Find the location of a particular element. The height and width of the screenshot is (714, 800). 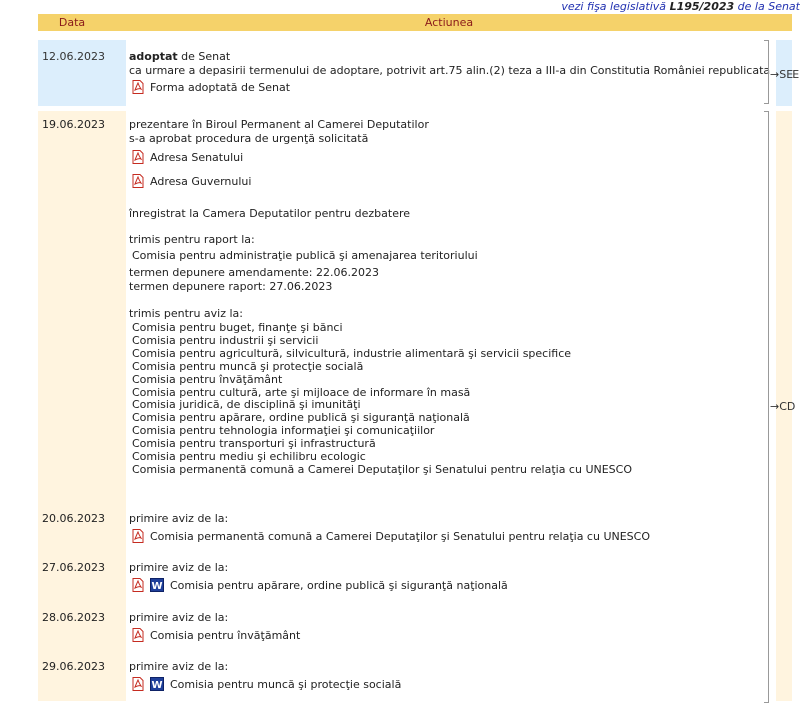

doc-label: Adresa Senatului is located at coordinates (197, 157).